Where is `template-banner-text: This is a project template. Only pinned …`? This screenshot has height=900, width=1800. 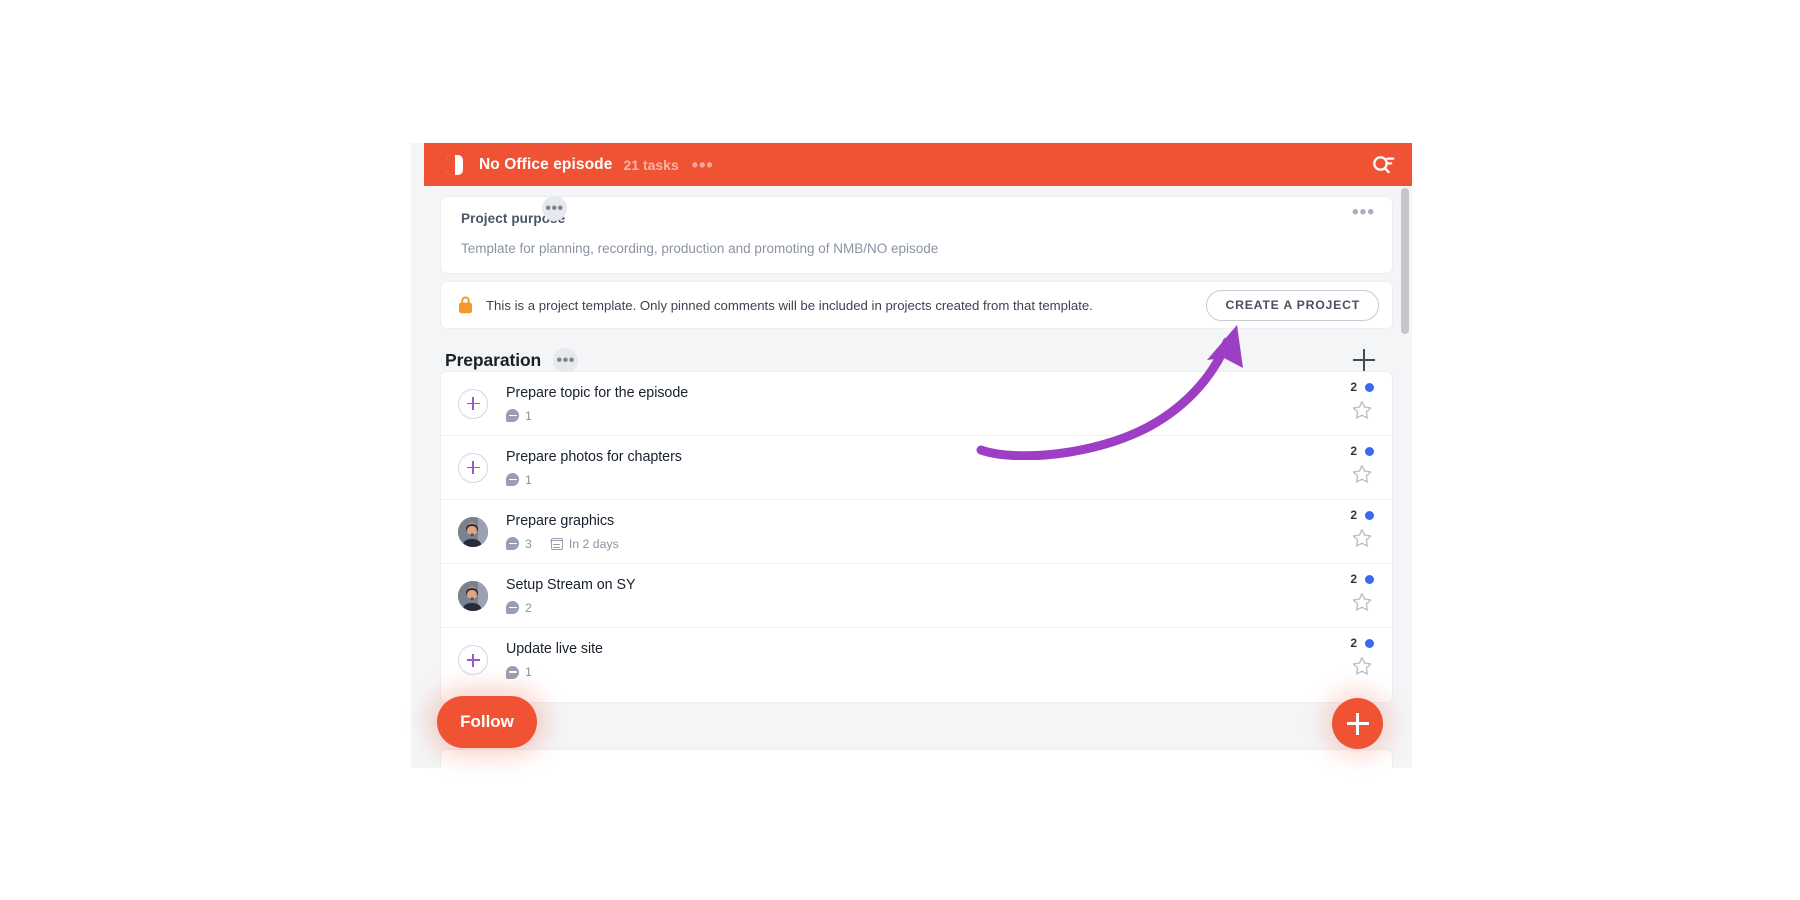 template-banner-text: This is a project template. Only pinned … is located at coordinates (789, 305).